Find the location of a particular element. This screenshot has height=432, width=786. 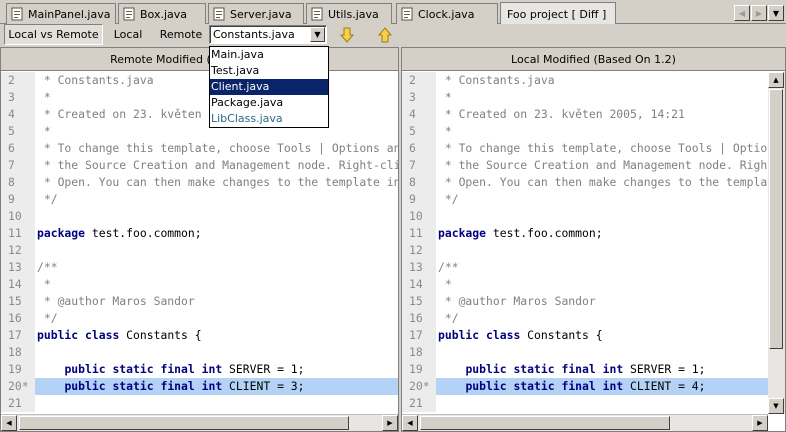

previous-difference-button is located at coordinates (385, 35).